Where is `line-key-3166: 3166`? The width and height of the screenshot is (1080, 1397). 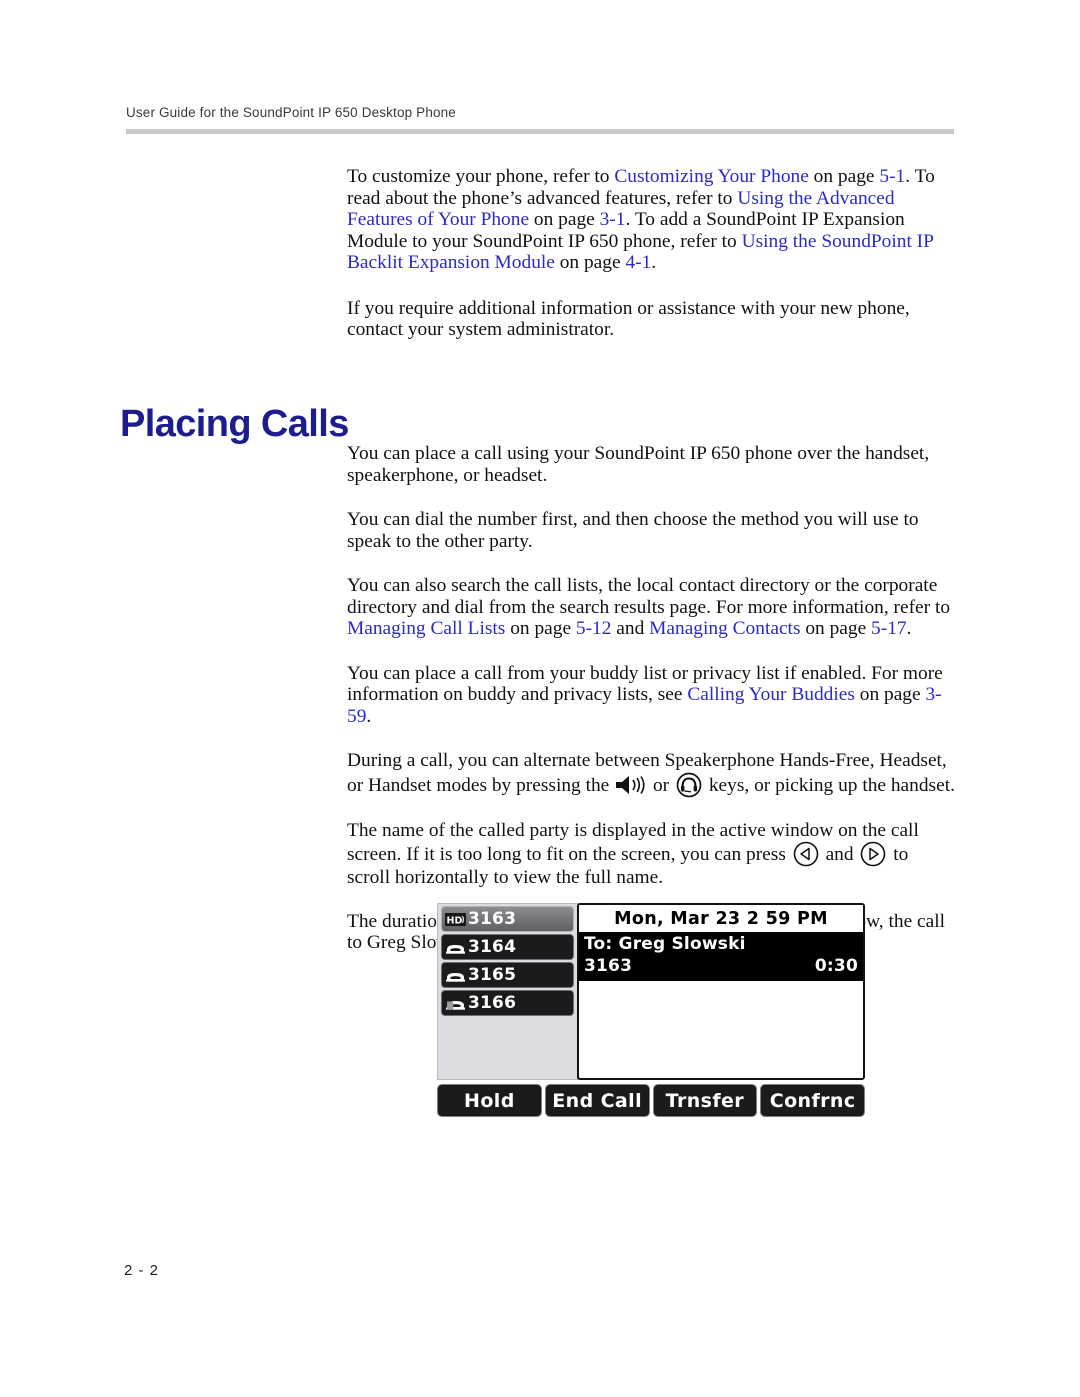
line-key-3166: 3166 is located at coordinates (507, 1003).